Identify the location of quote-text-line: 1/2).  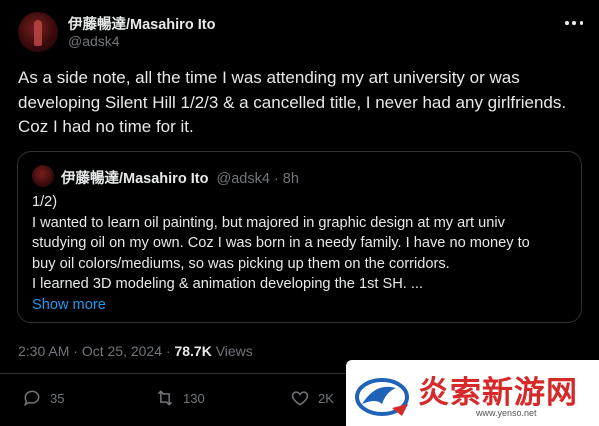
(45, 202).